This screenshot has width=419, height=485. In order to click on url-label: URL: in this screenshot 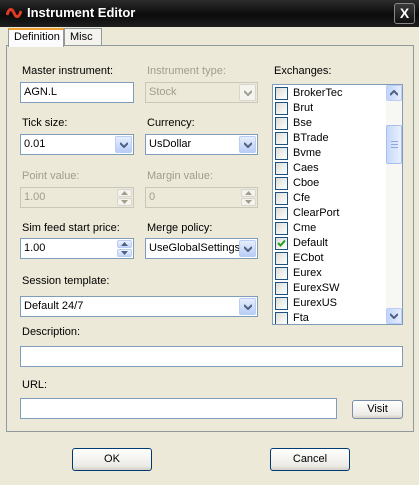, I will do `click(35, 385)`.